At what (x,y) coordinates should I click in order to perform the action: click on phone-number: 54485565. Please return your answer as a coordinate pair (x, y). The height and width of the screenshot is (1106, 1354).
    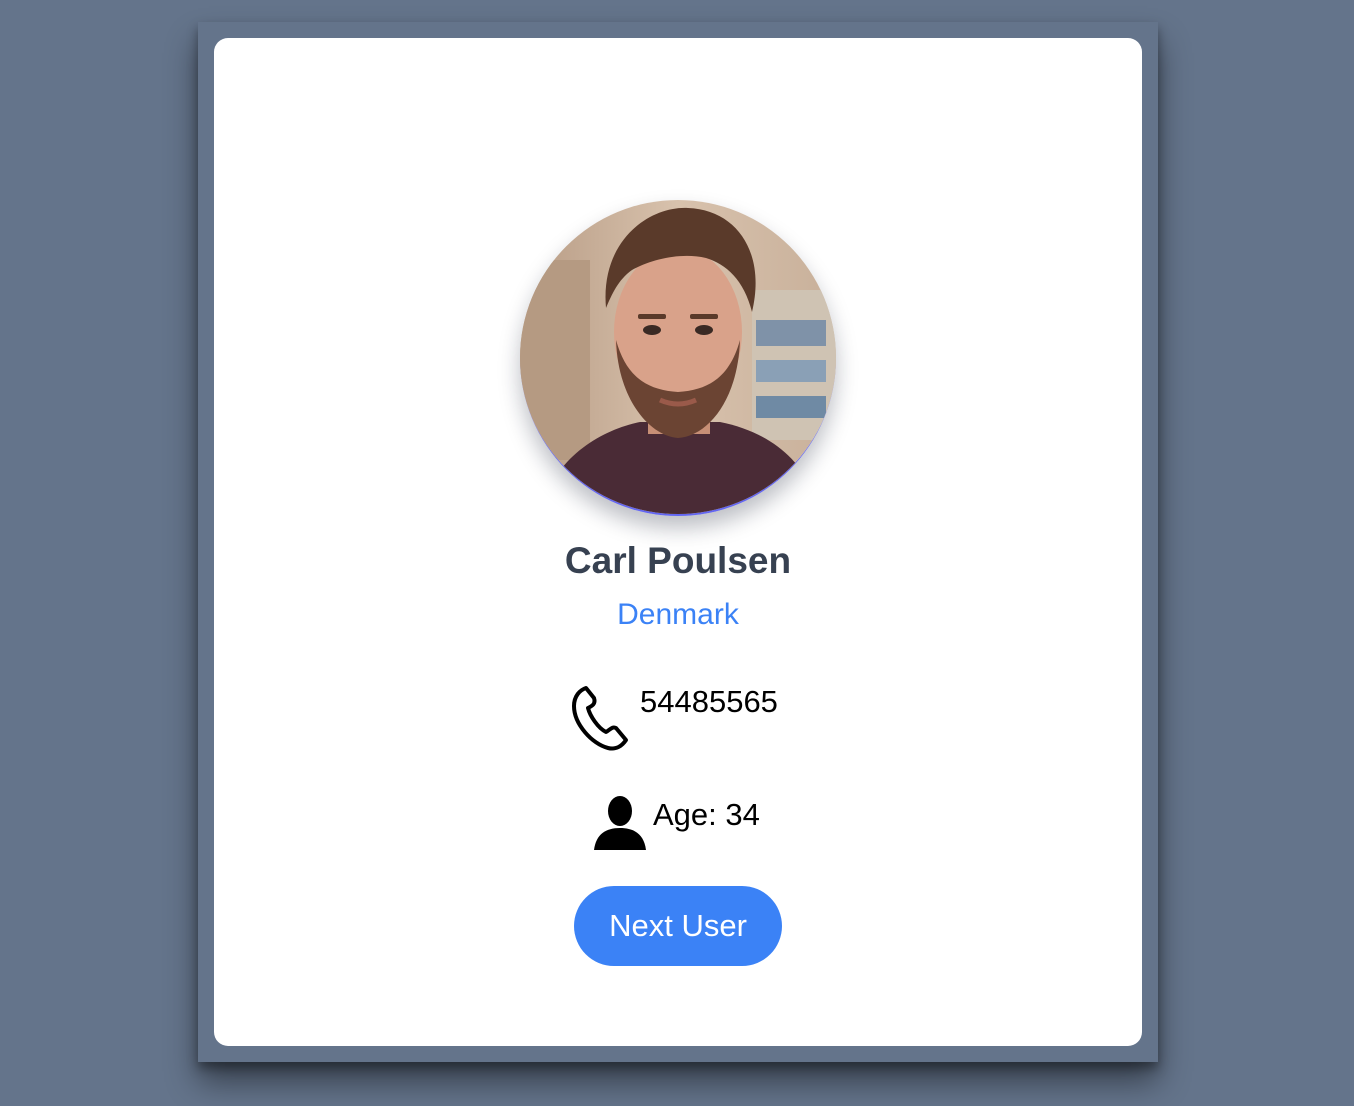
    Looking at the image, I should click on (709, 701).